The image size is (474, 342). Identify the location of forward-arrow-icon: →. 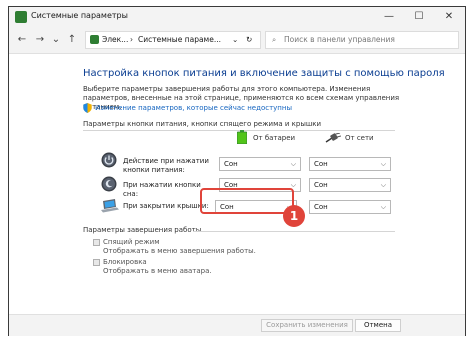
(40, 40).